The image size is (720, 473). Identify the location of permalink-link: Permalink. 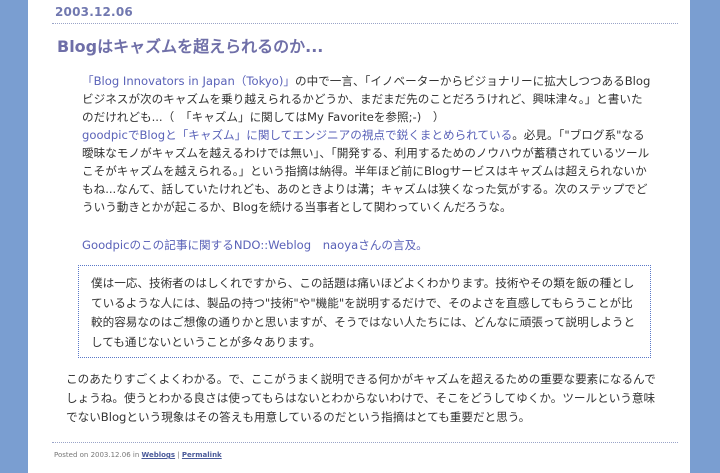
(202, 455).